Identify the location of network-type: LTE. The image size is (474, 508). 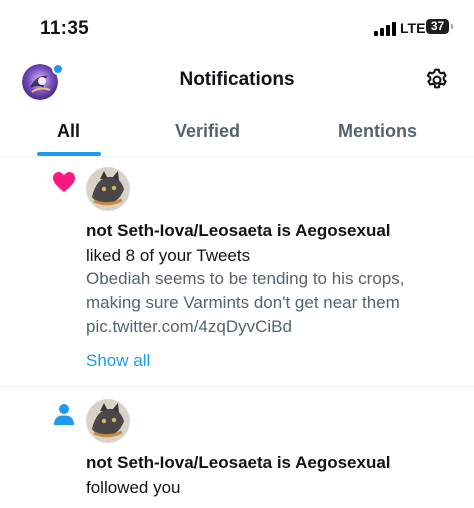
(413, 28).